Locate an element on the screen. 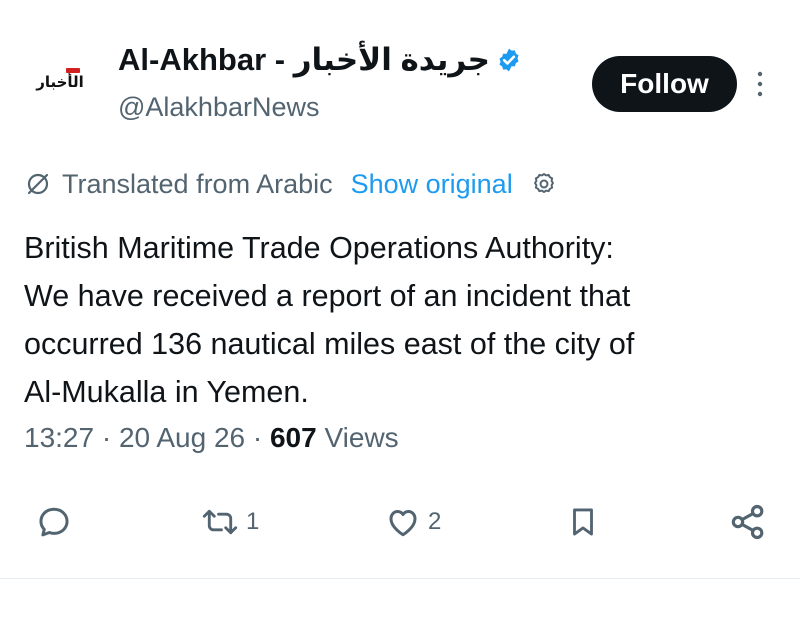 This screenshot has width=800, height=622. gear-icon is located at coordinates (544, 184).